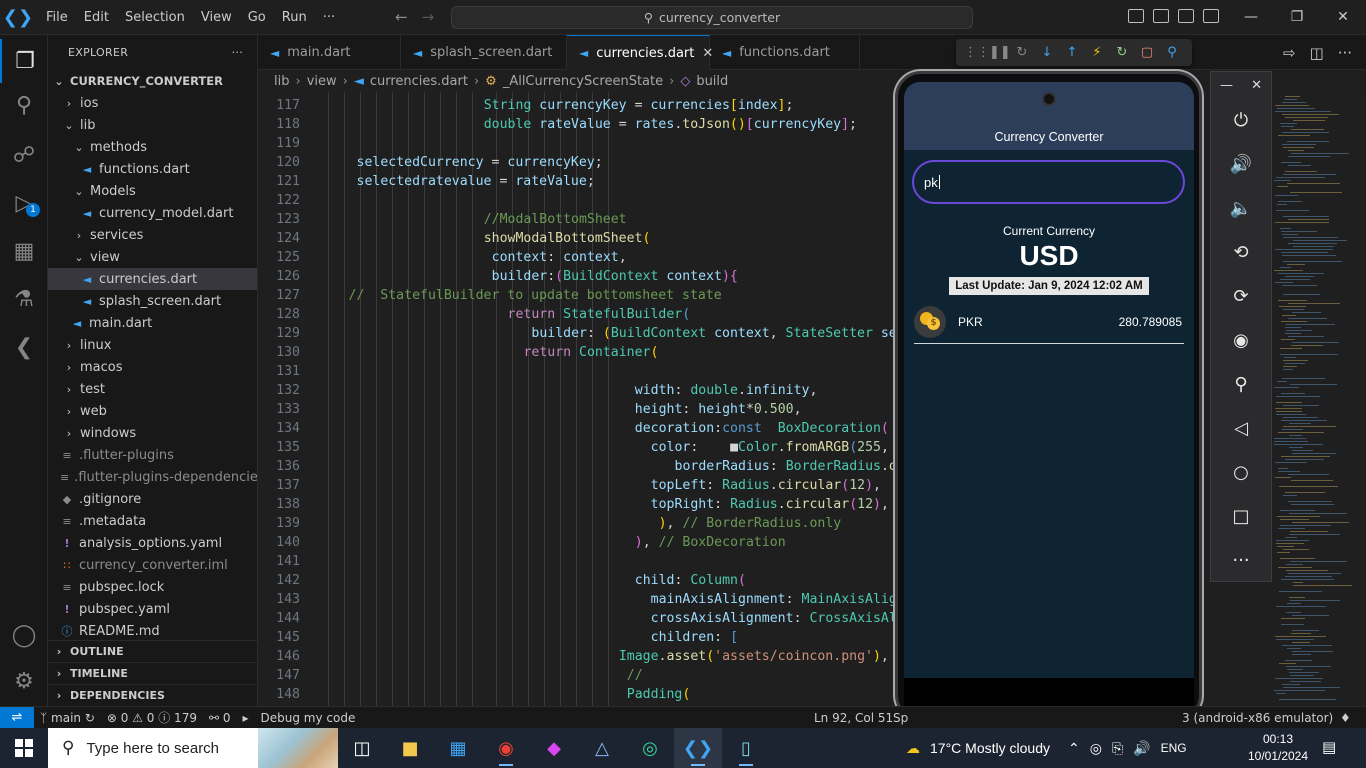 This screenshot has width=1366, height=768. What do you see at coordinates (1074, 748) in the screenshot?
I see `tray-chevron-up-icon: ⌃` at bounding box center [1074, 748].